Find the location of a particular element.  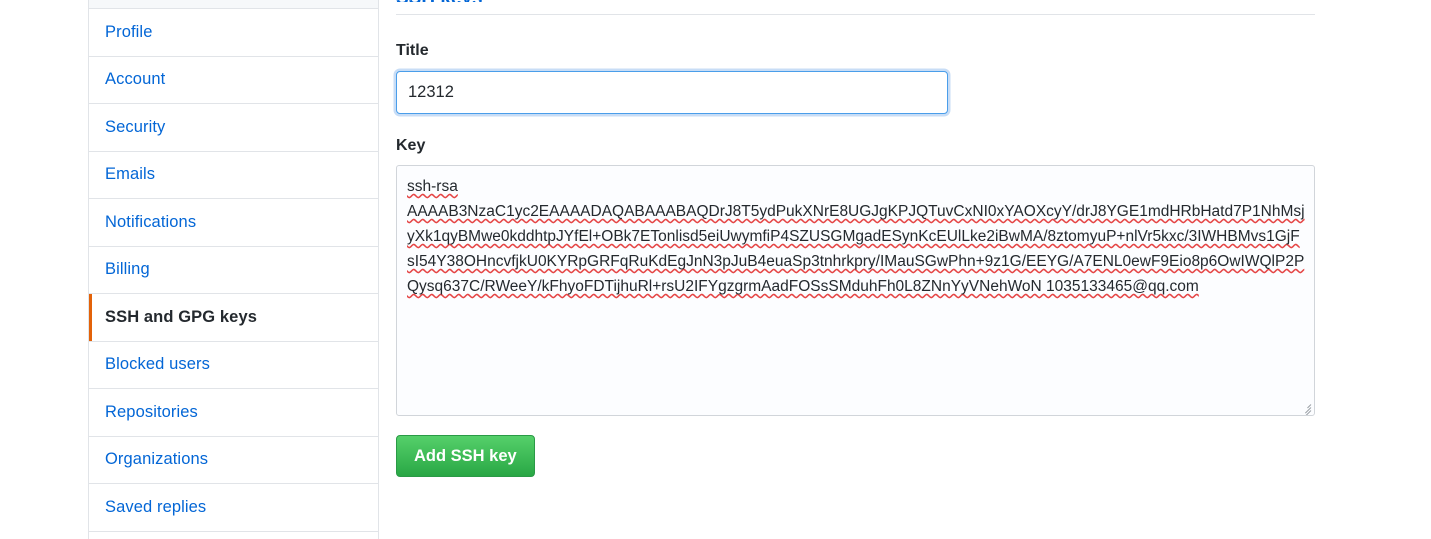

sidebar-item-label: Organizations is located at coordinates (157, 459).